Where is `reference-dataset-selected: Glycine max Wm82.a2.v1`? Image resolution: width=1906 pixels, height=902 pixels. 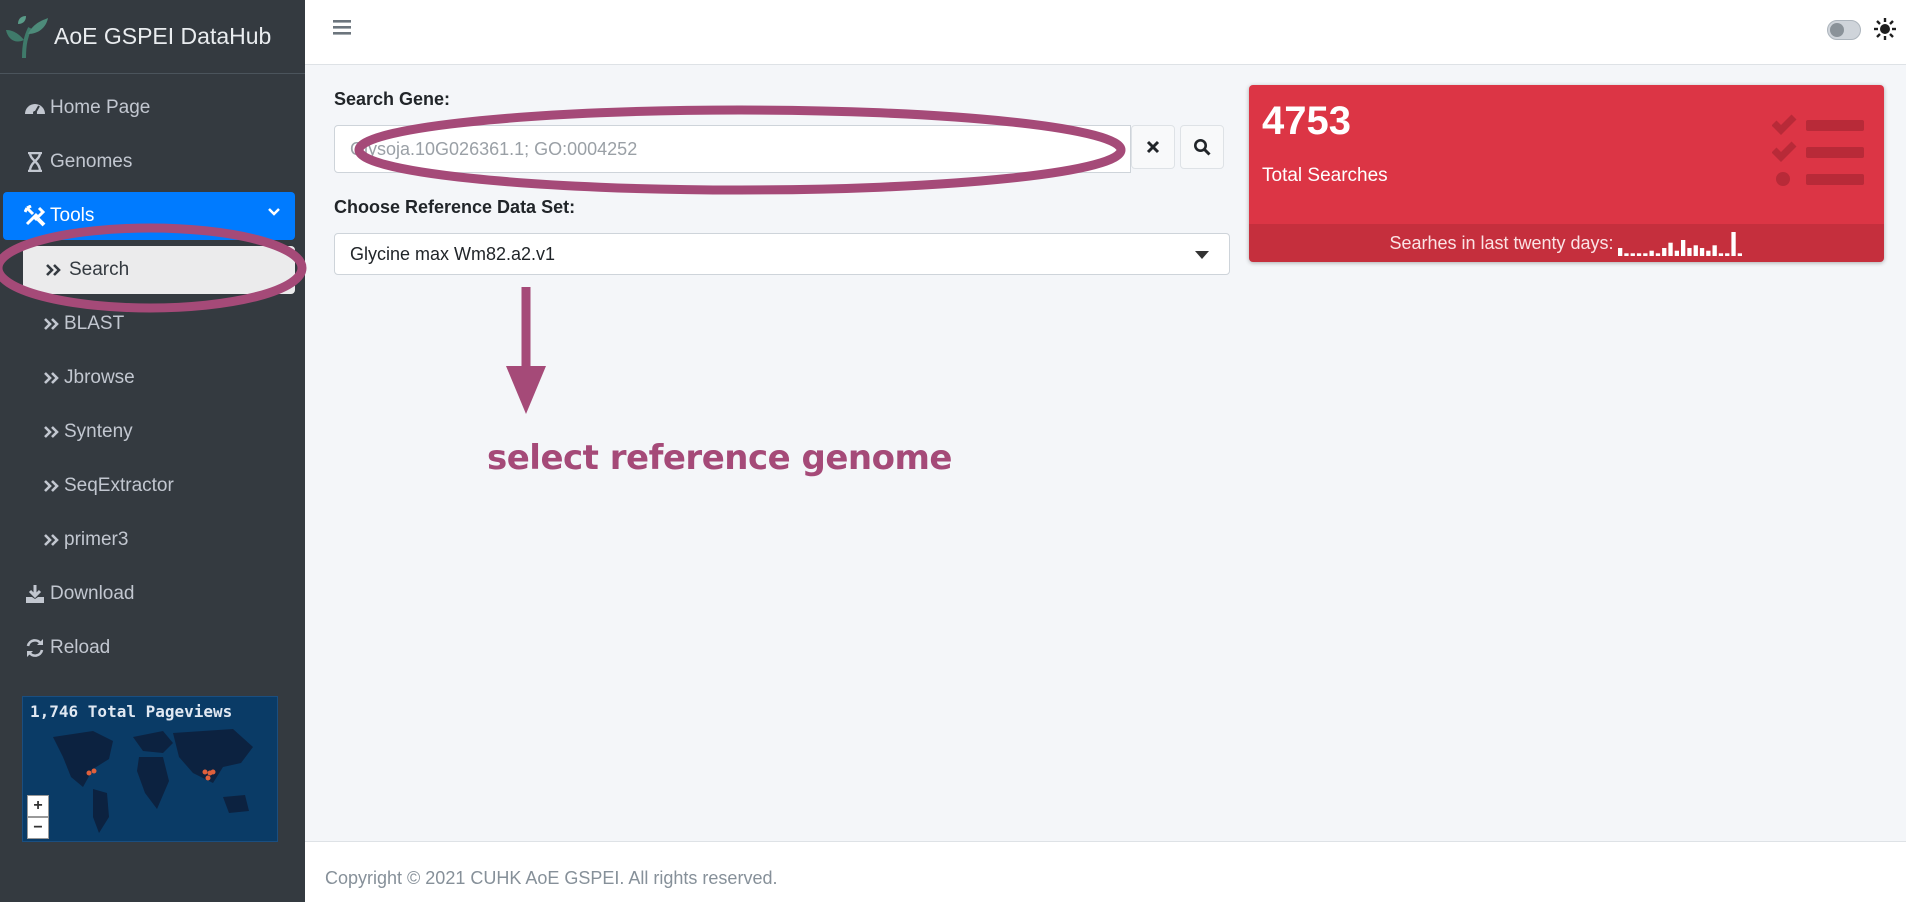
reference-dataset-selected: Glycine max Wm82.a2.v1 is located at coordinates (453, 253).